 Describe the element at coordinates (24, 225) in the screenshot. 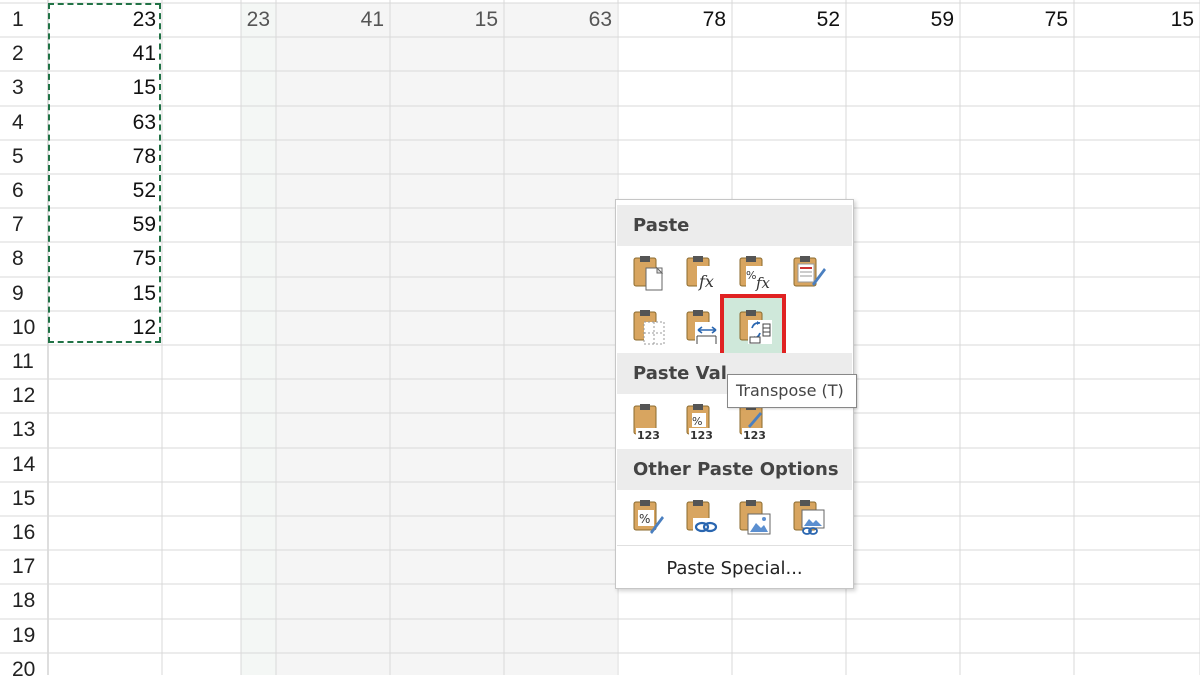

I see `row-header: 7` at that location.